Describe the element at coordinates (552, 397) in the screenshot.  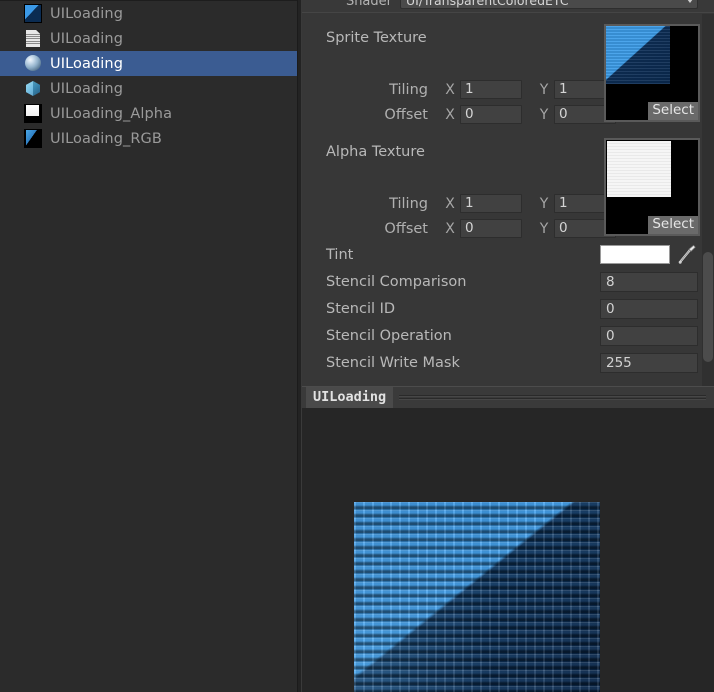
I see `drag-handle` at that location.